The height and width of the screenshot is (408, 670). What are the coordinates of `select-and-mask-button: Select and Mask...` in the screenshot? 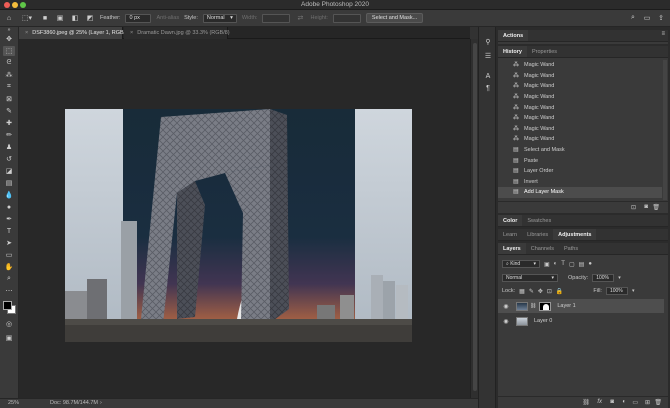 It's located at (394, 18).